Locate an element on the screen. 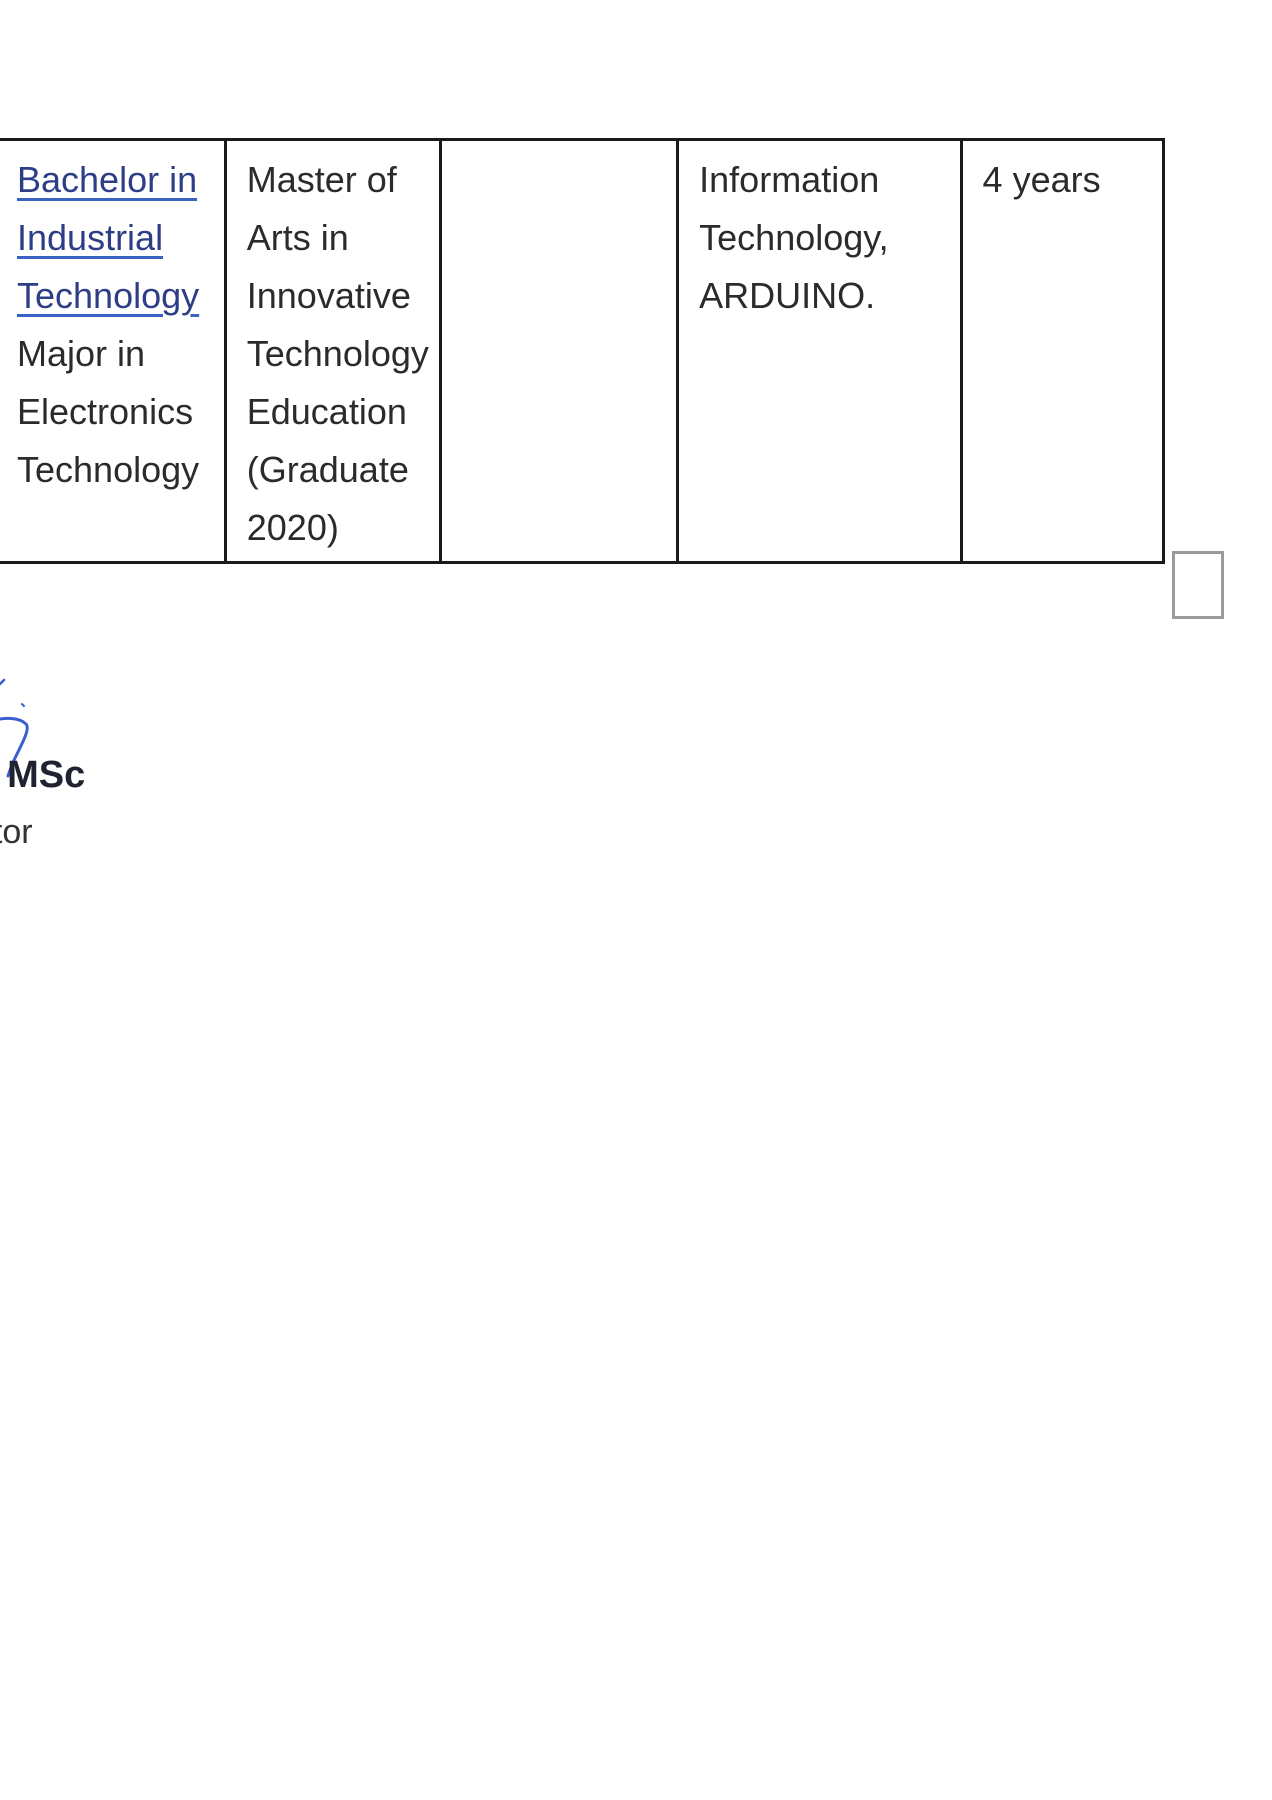  duration-cell: 4 years is located at coordinates (1062, 351).